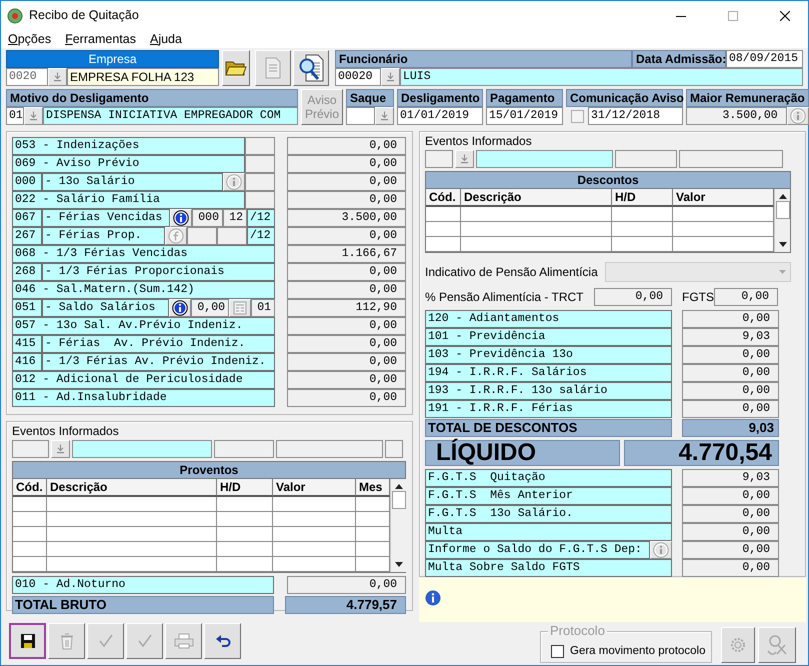 Image resolution: width=809 pixels, height=666 pixels. I want to click on search-document-icon, so click(311, 68).